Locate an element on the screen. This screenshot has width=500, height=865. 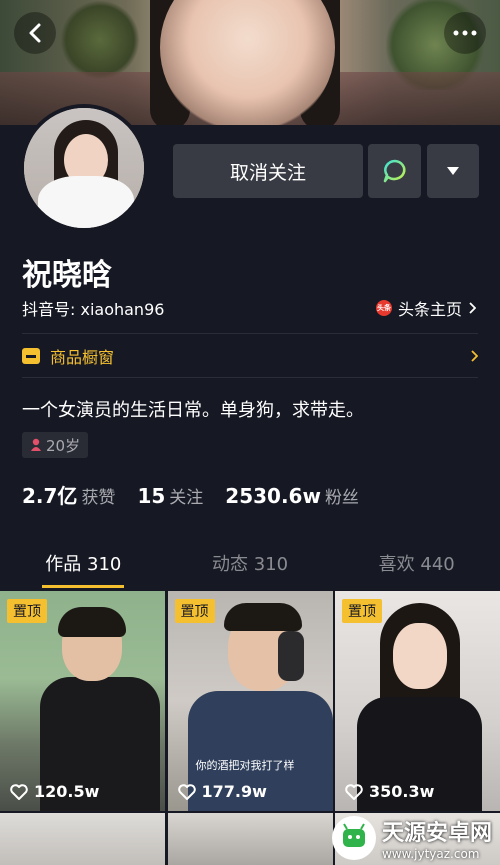
profile-name: 祝晓晗 is located at coordinates (67, 275).